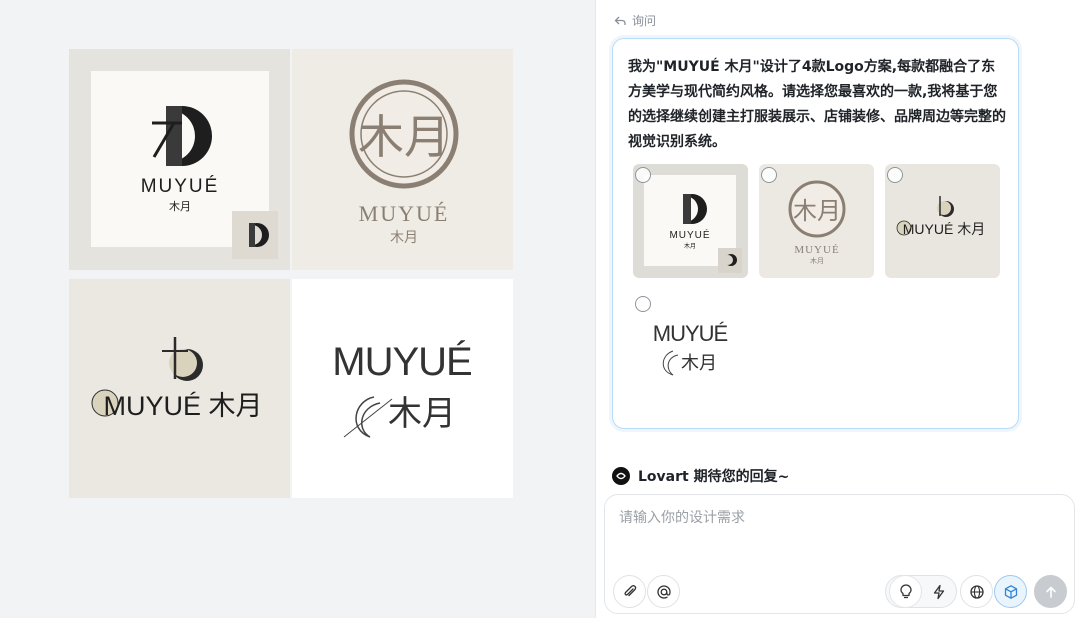 This screenshot has width=1080, height=618. Describe the element at coordinates (940, 216) in the screenshot. I see `option-3-artwork: MUYUÉ 木月` at that location.